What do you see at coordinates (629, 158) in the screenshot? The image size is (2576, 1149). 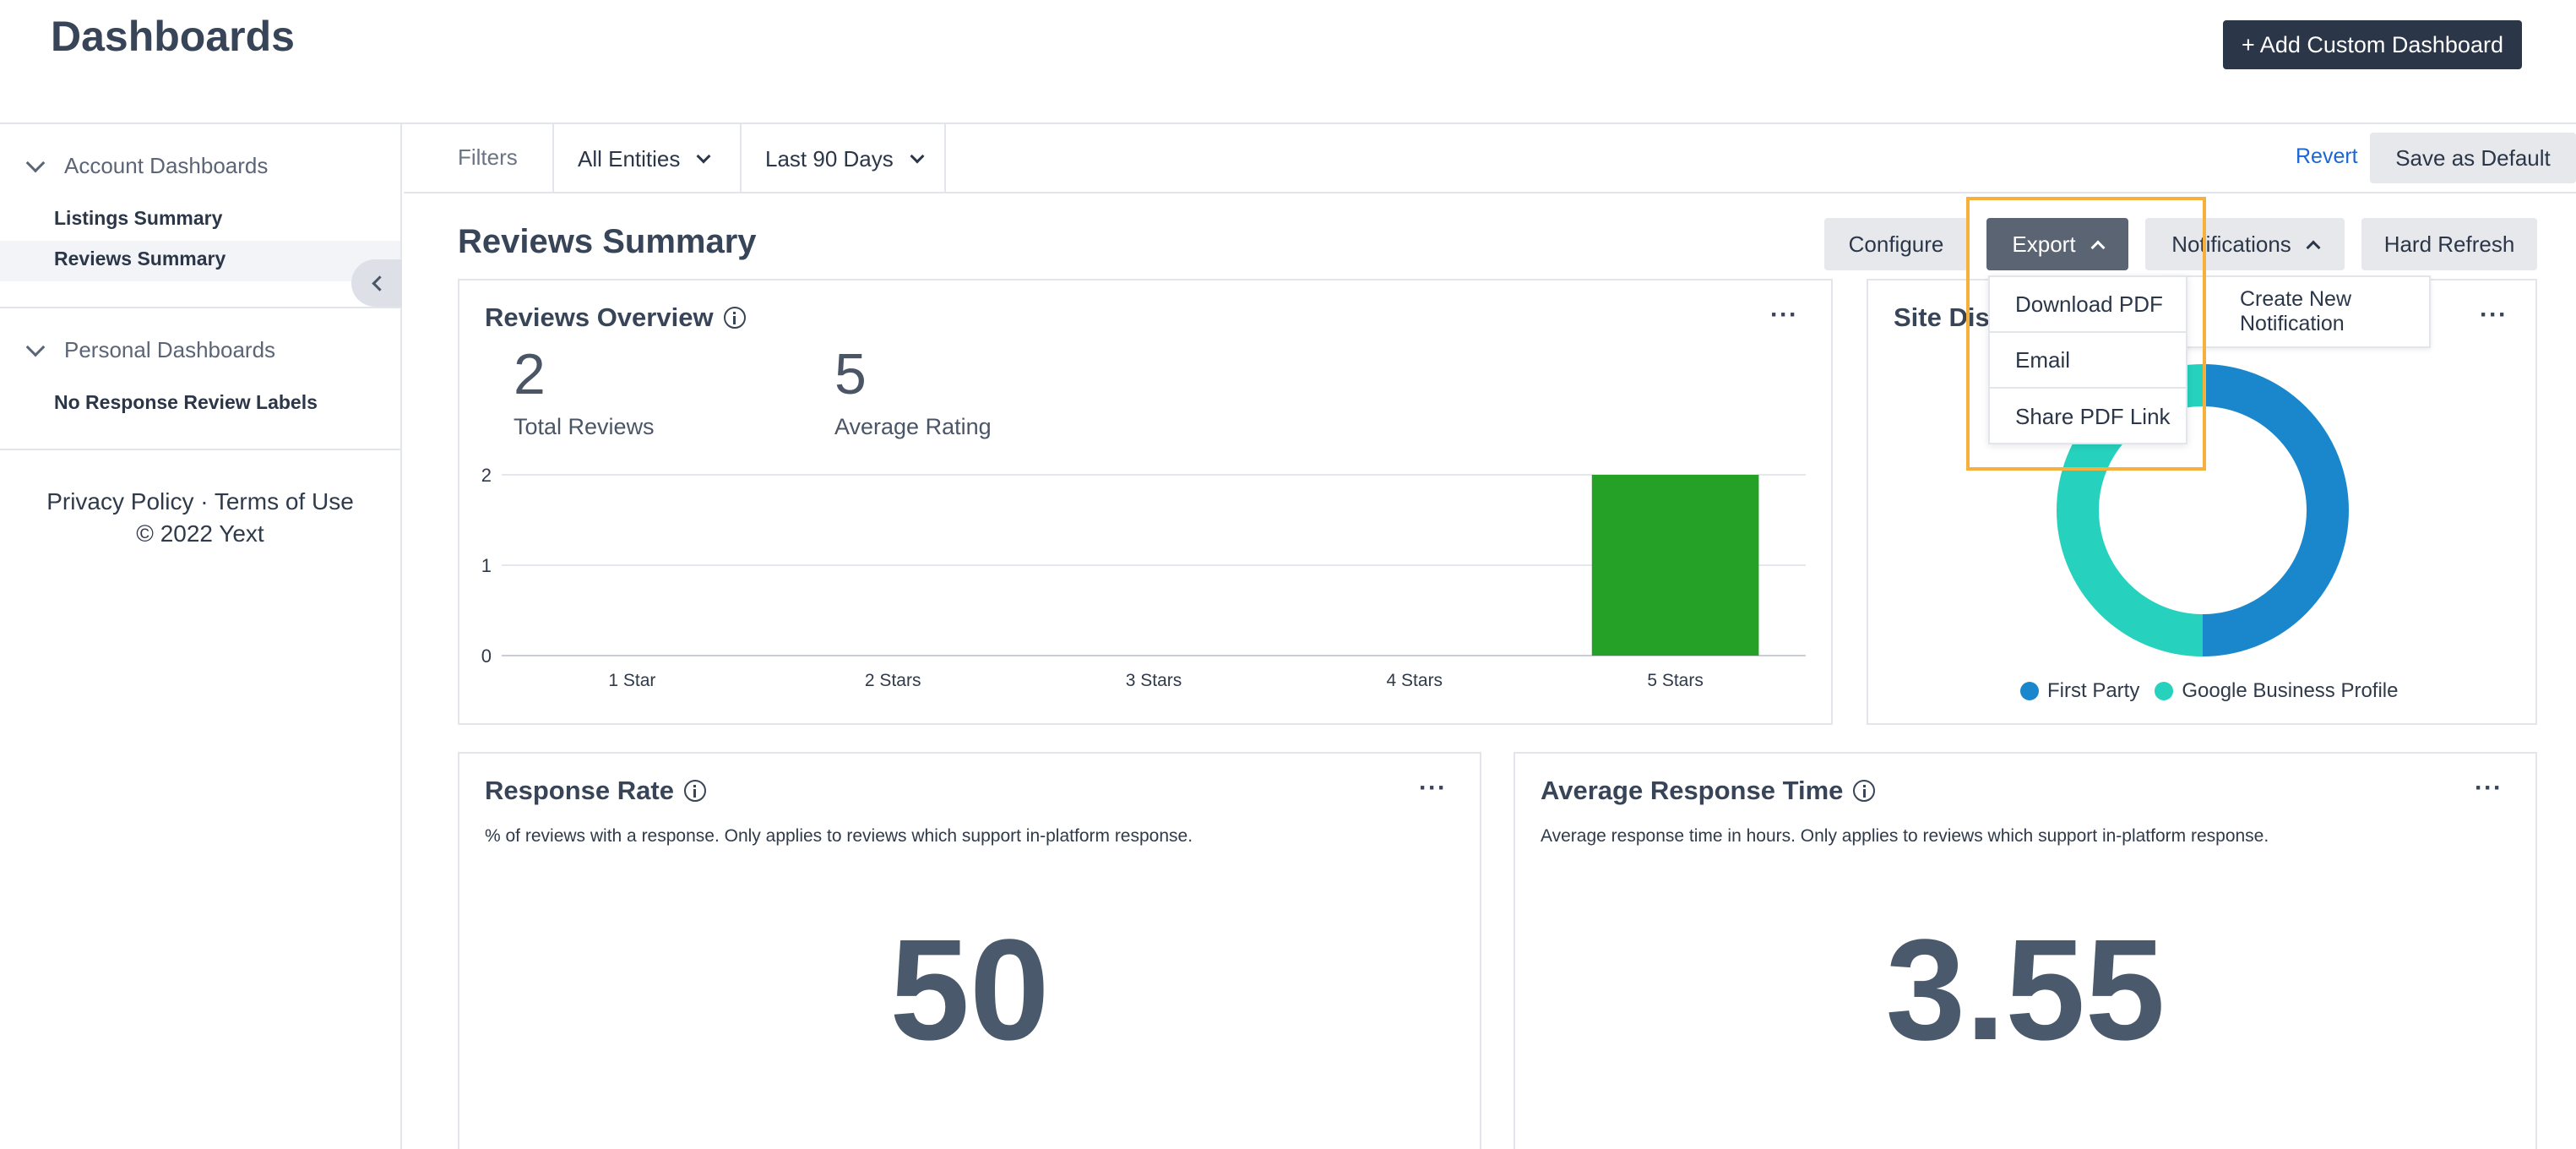 I see `entities-filter-value: All Entities` at bounding box center [629, 158].